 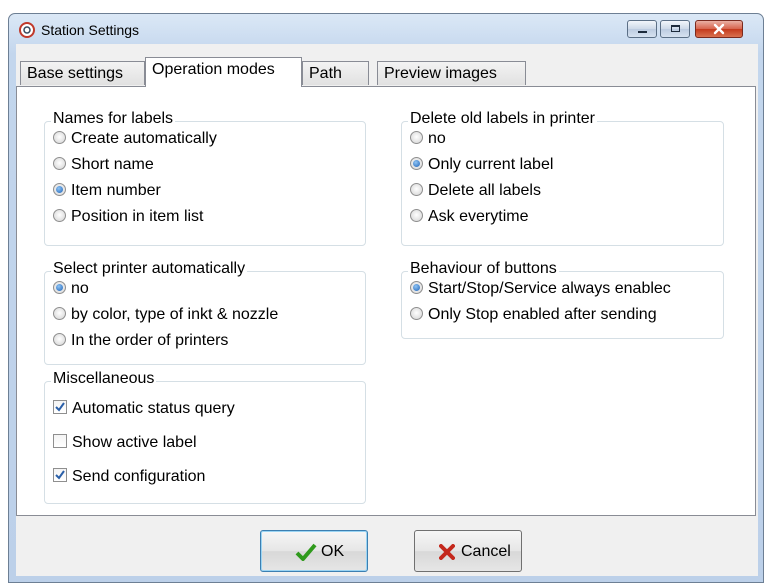 I want to click on tab-base-settings: Base settings, so click(x=82, y=73).